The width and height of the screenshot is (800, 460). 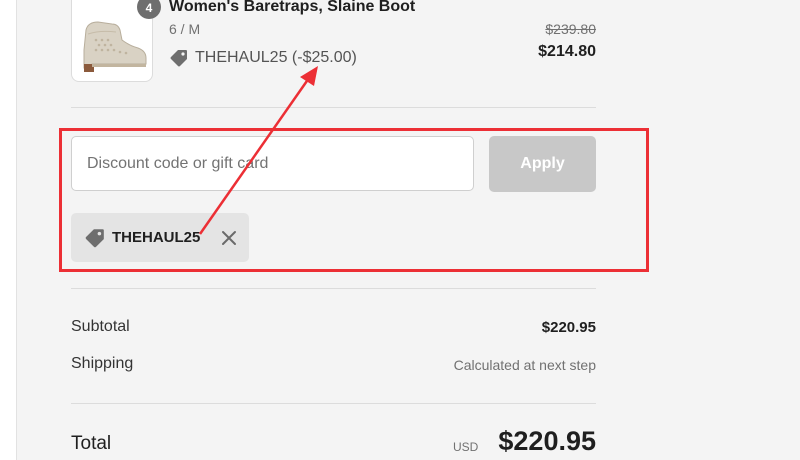 What do you see at coordinates (100, 326) in the screenshot?
I see `subtotal-label: Subtotal` at bounding box center [100, 326].